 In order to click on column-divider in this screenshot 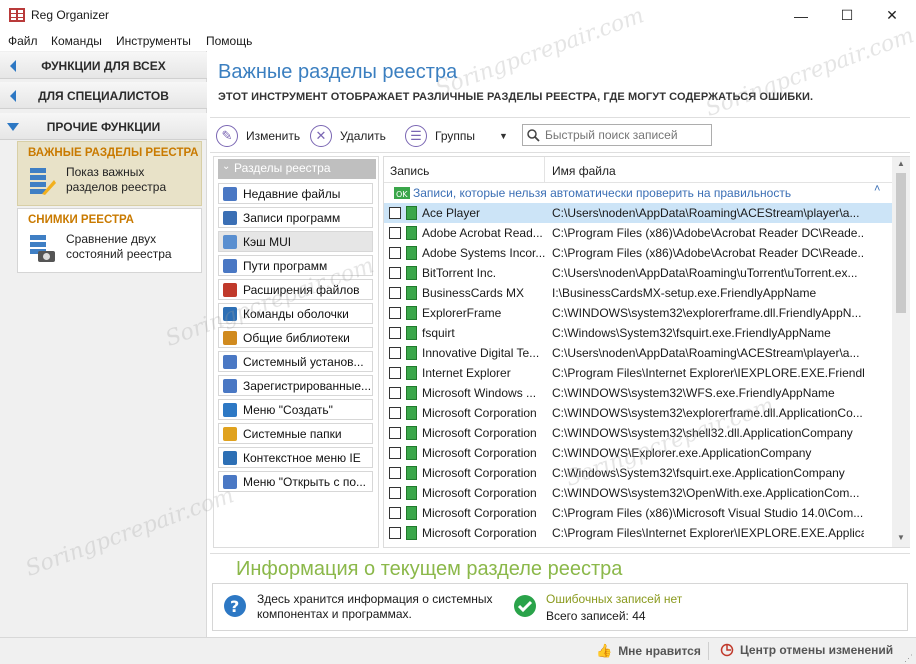, I will do `click(544, 170)`.